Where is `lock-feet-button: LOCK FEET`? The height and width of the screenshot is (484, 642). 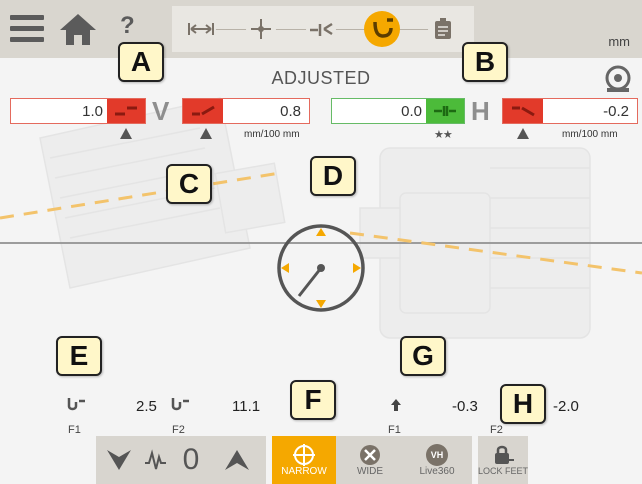
lock-feet-button: LOCK FEET is located at coordinates (503, 460).